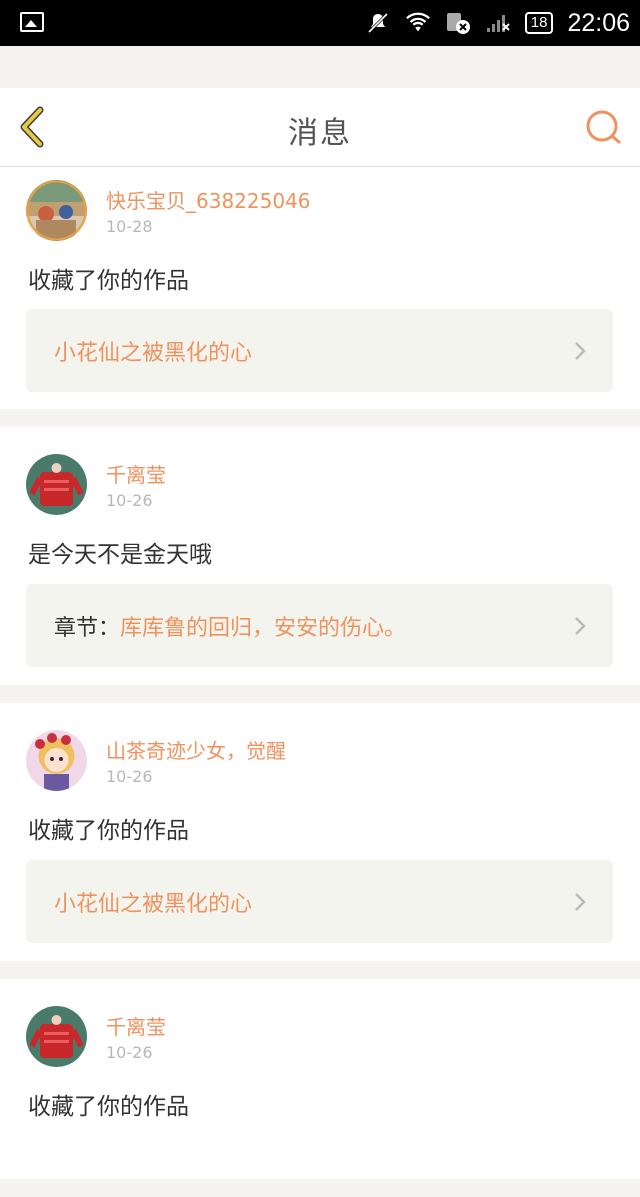 The height and width of the screenshot is (1197, 640). Describe the element at coordinates (208, 199) in the screenshot. I see `user-name: 快乐宝贝_638225046` at that location.